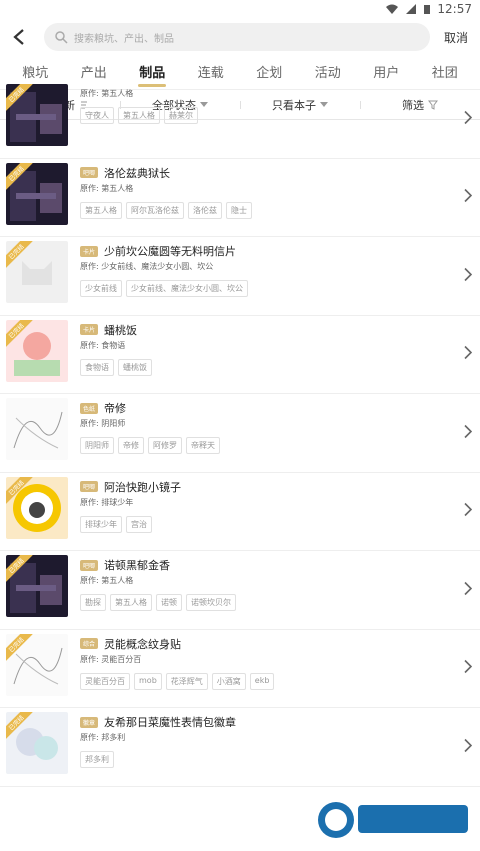  I want to click on title-row: 吧唧 阿治快跑小镜子, so click(277, 487).